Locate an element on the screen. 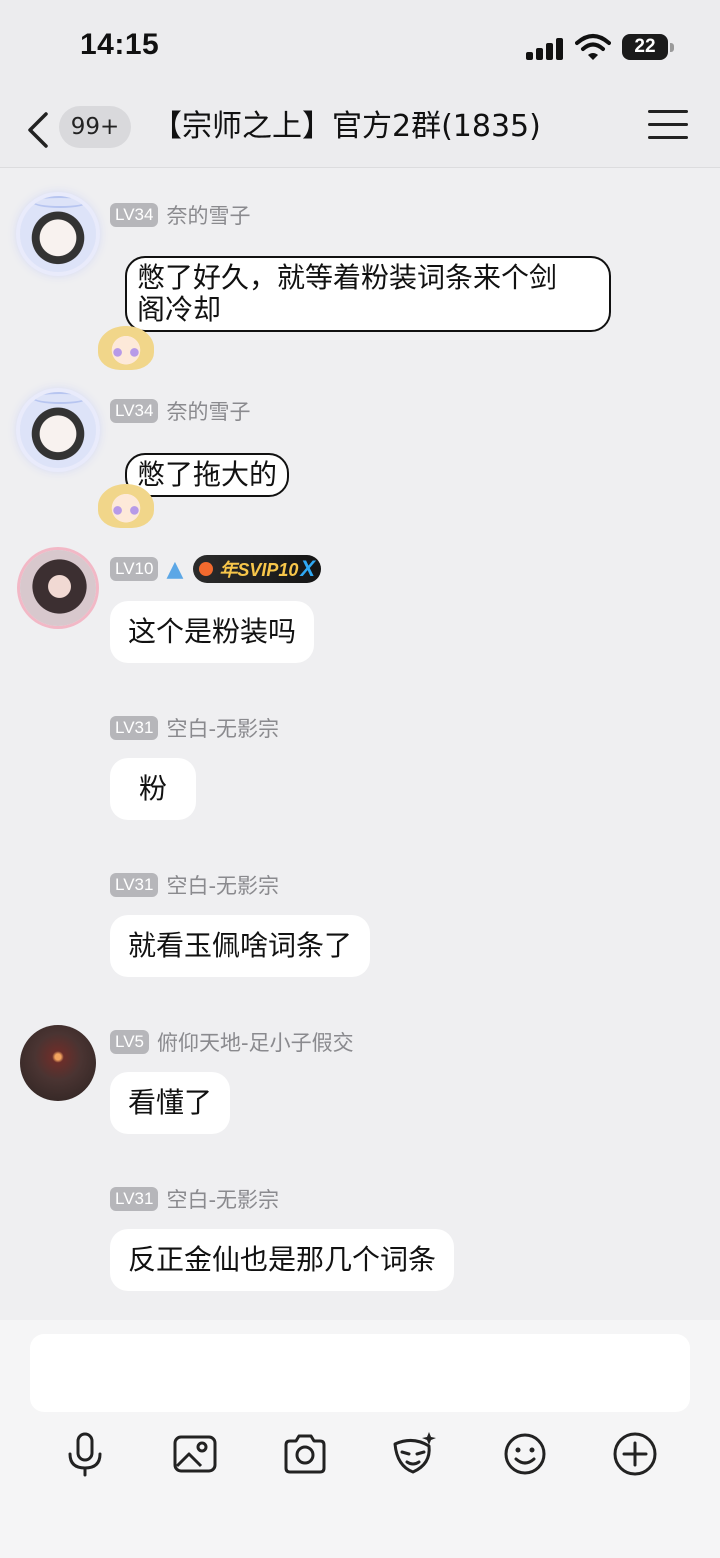  group-title: 【宗师之上】官方2群(1835) is located at coordinates (346, 127).